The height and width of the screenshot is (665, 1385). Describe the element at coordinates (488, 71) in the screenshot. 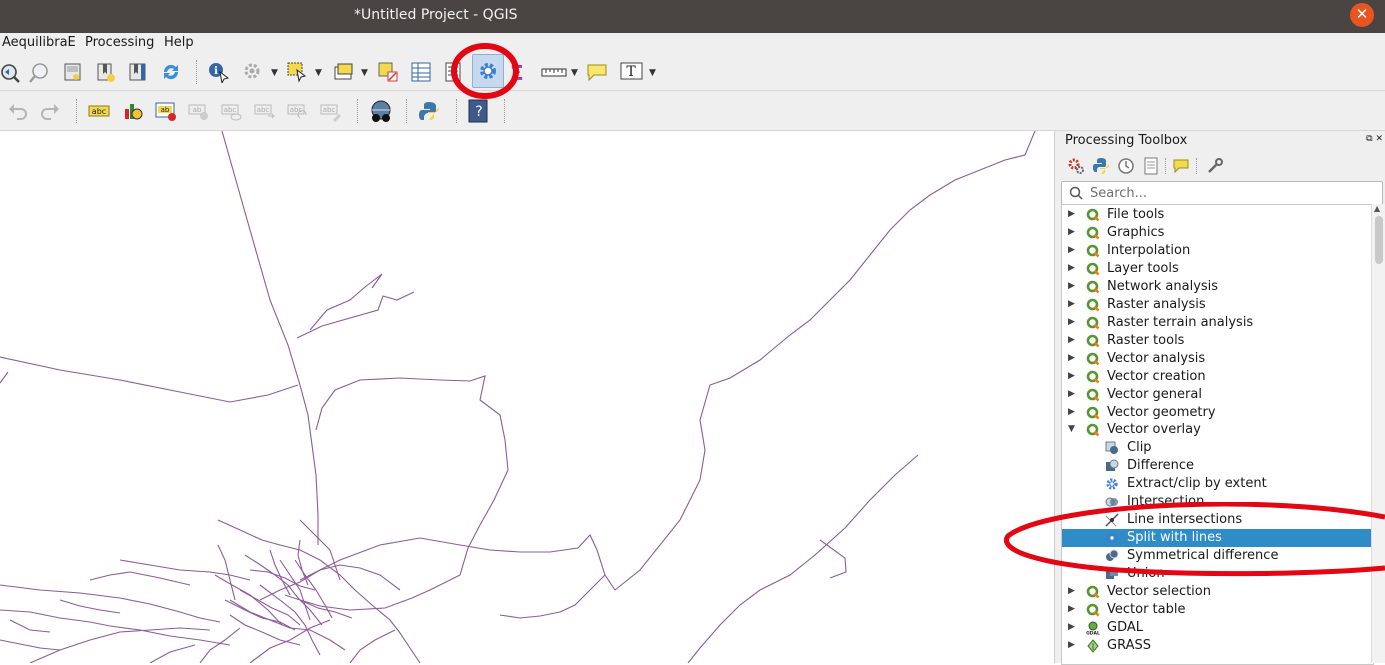

I see `processing-toolbox-button` at that location.